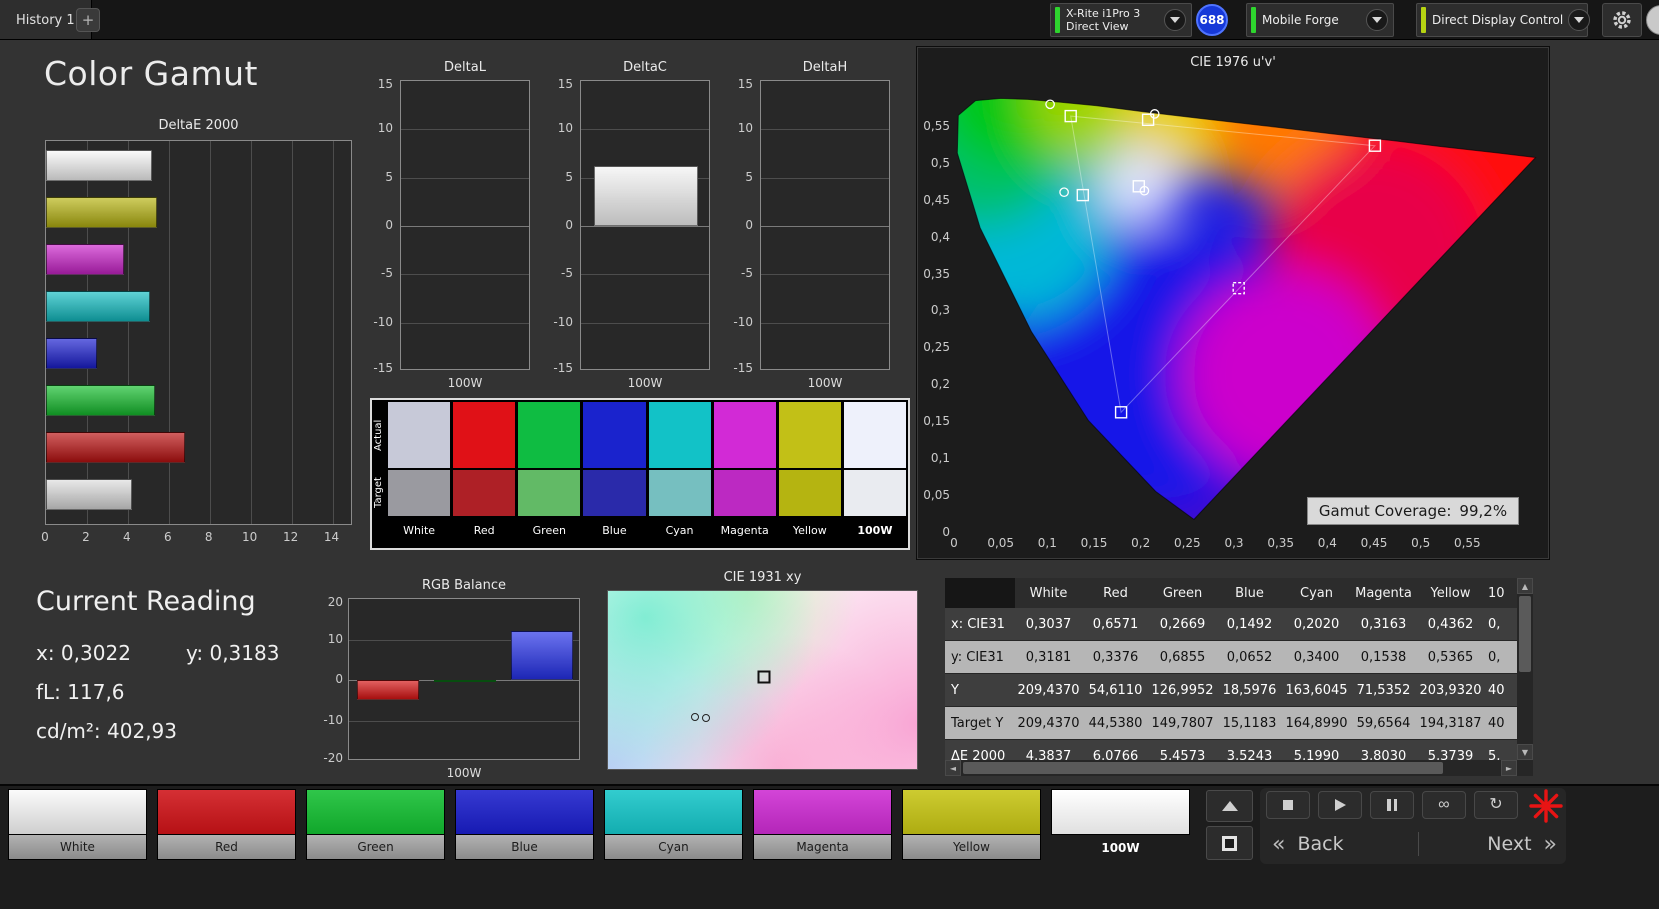  What do you see at coordinates (936, 273) in the screenshot?
I see `y-tick-label: 0,35` at bounding box center [936, 273].